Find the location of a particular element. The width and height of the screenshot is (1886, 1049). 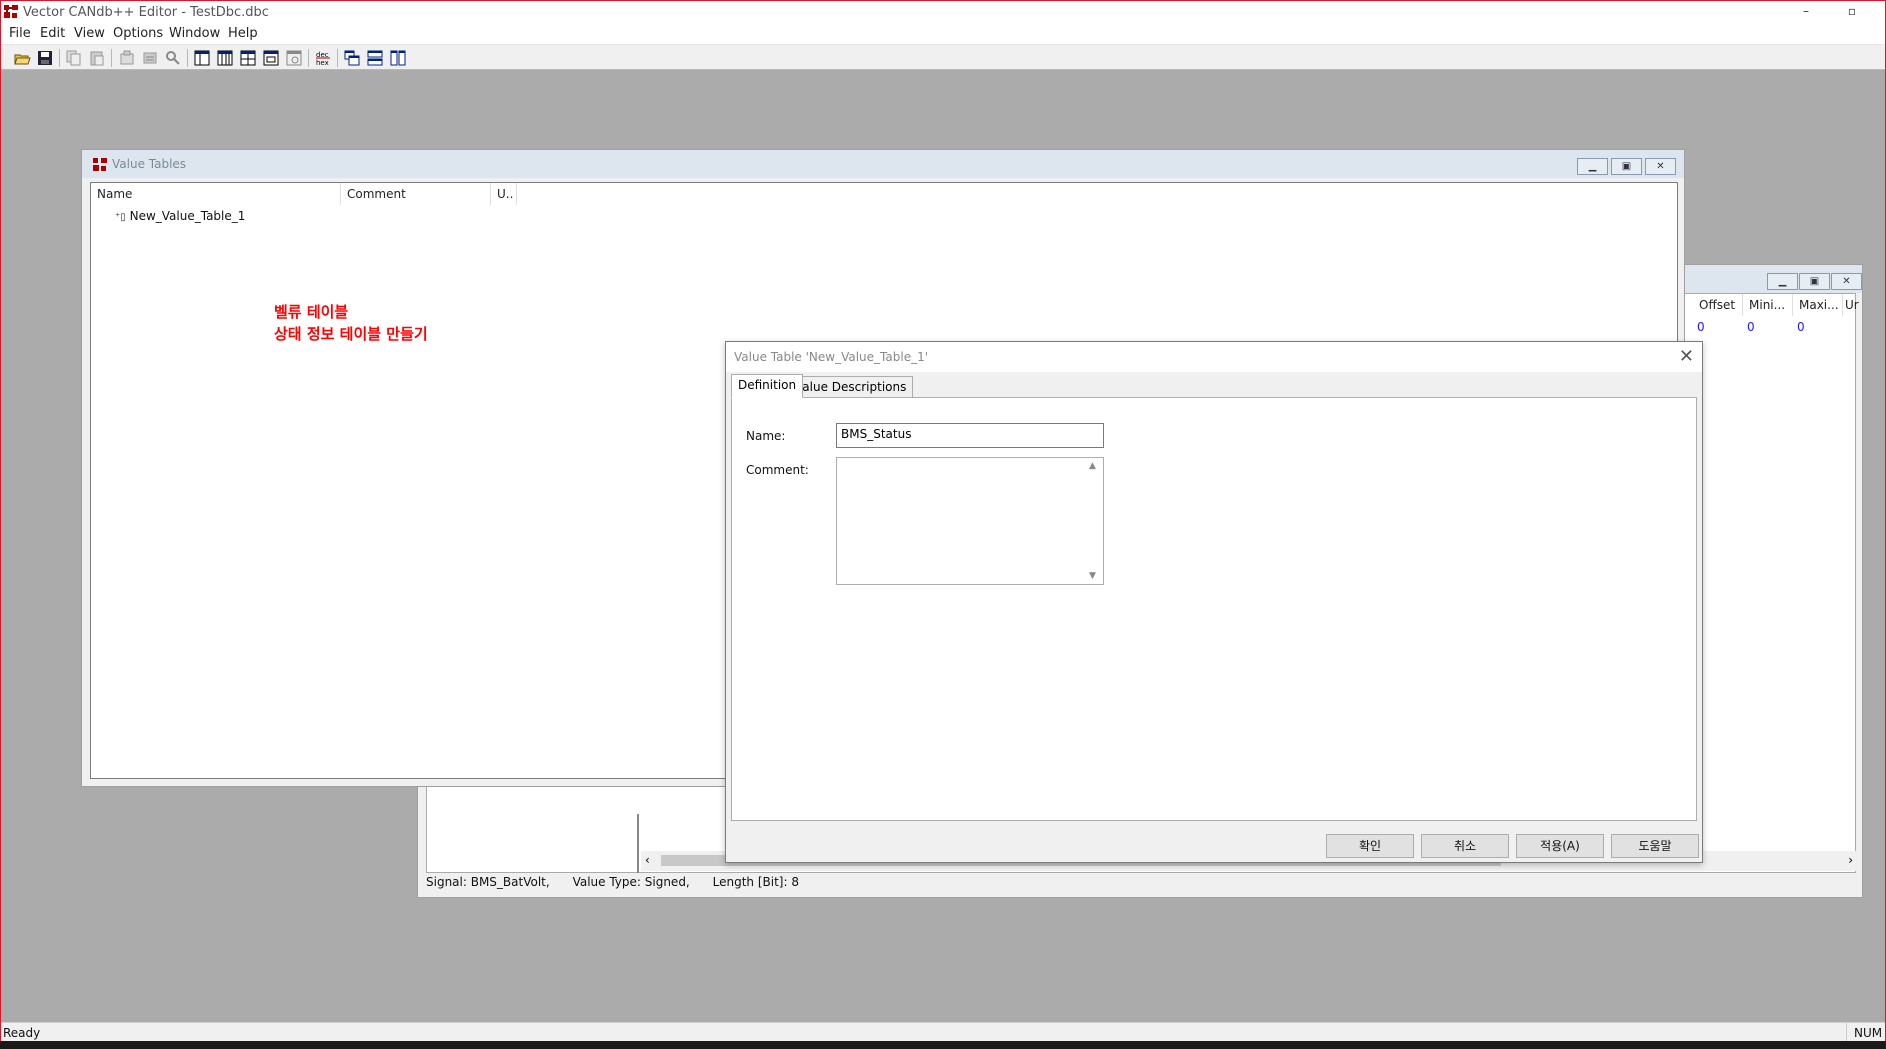

maximum-value: 0 is located at coordinates (1801, 327).